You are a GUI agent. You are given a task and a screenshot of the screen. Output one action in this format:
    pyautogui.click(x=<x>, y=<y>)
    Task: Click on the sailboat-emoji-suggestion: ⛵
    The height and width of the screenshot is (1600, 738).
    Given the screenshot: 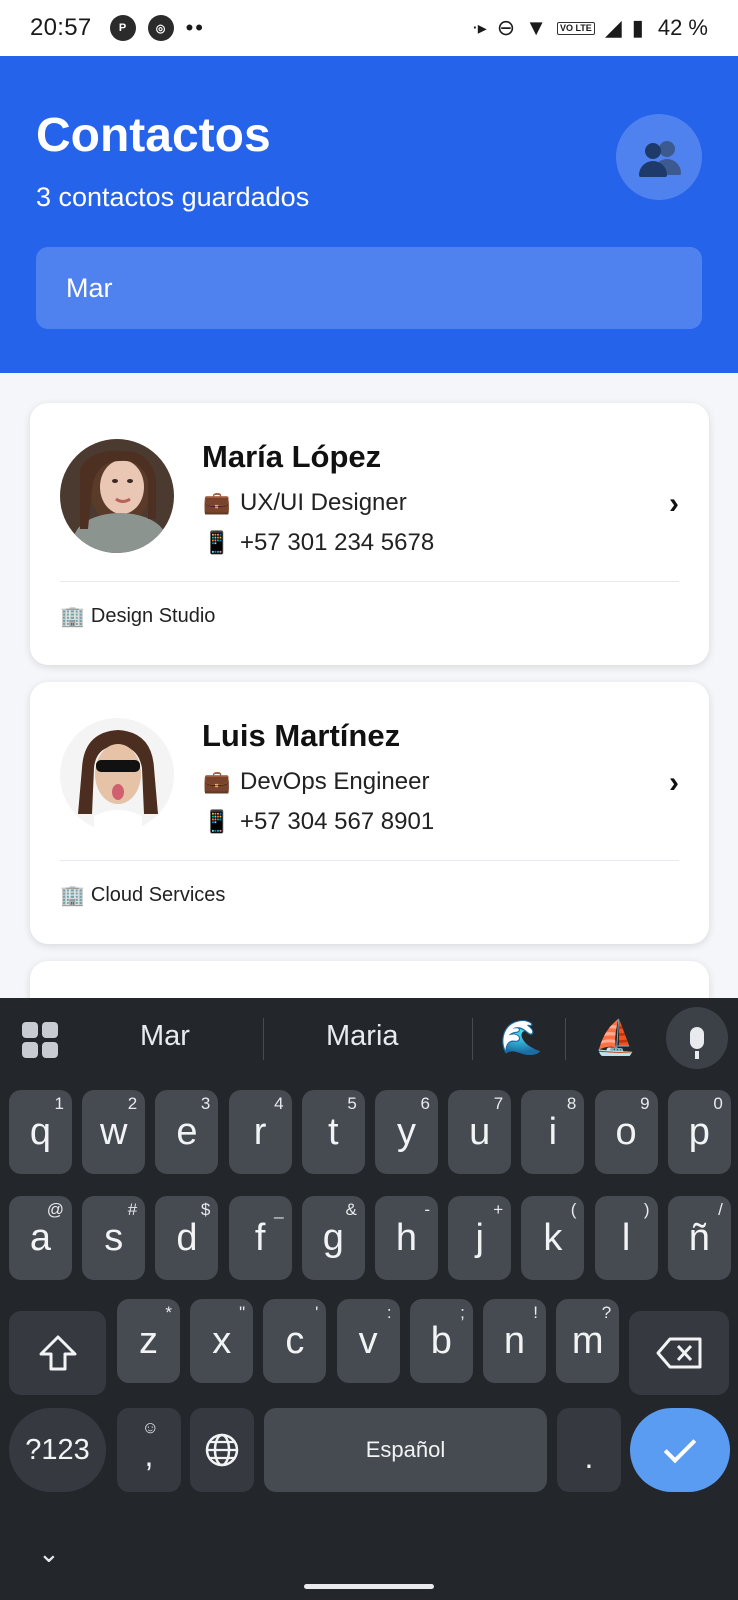 What is the action you would take?
    pyautogui.click(x=615, y=1038)
    